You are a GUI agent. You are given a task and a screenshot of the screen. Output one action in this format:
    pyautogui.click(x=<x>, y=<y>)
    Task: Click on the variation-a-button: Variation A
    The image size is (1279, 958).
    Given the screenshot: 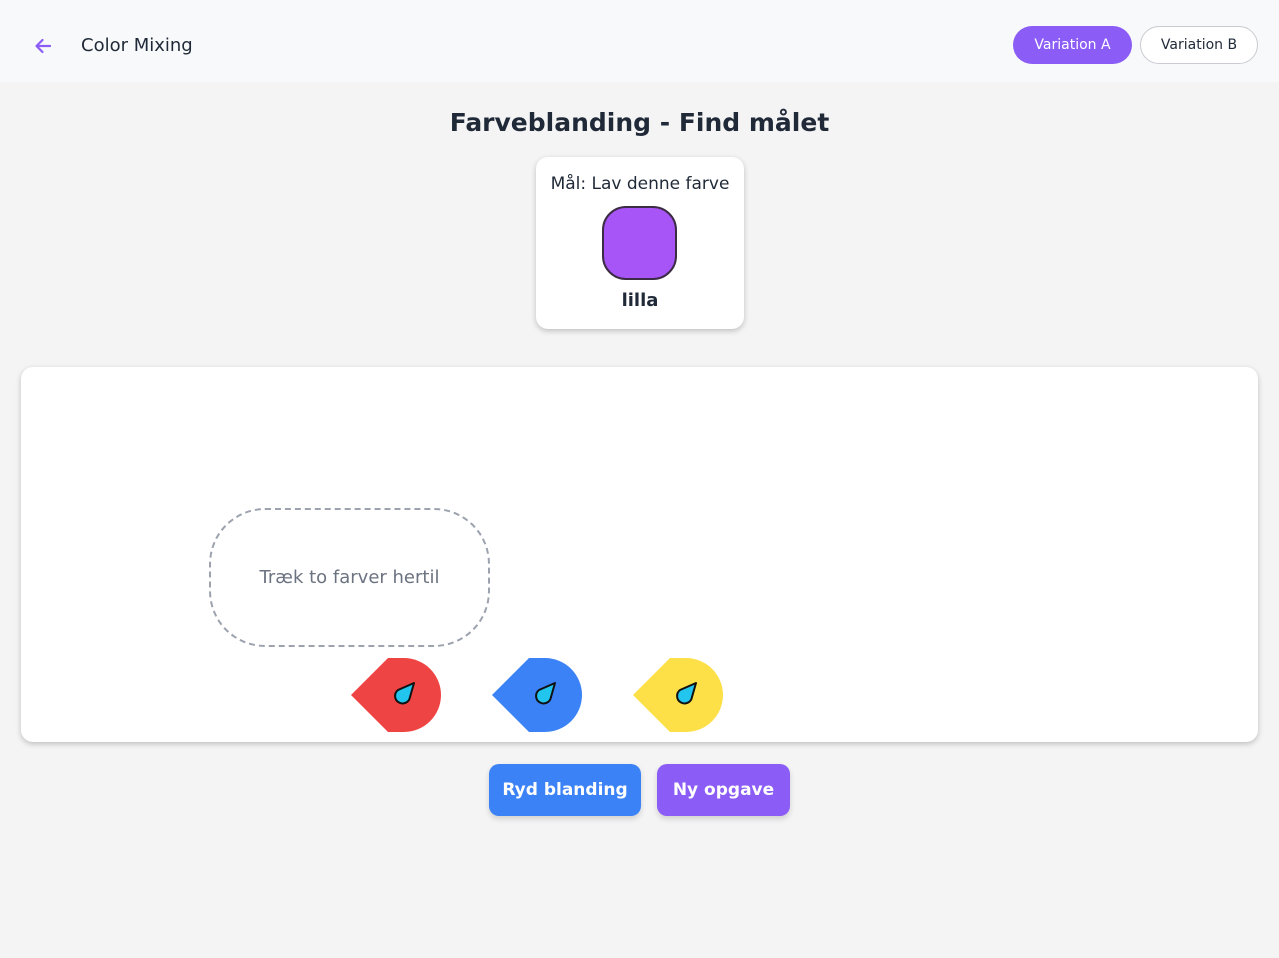 What is the action you would take?
    pyautogui.click(x=1072, y=45)
    